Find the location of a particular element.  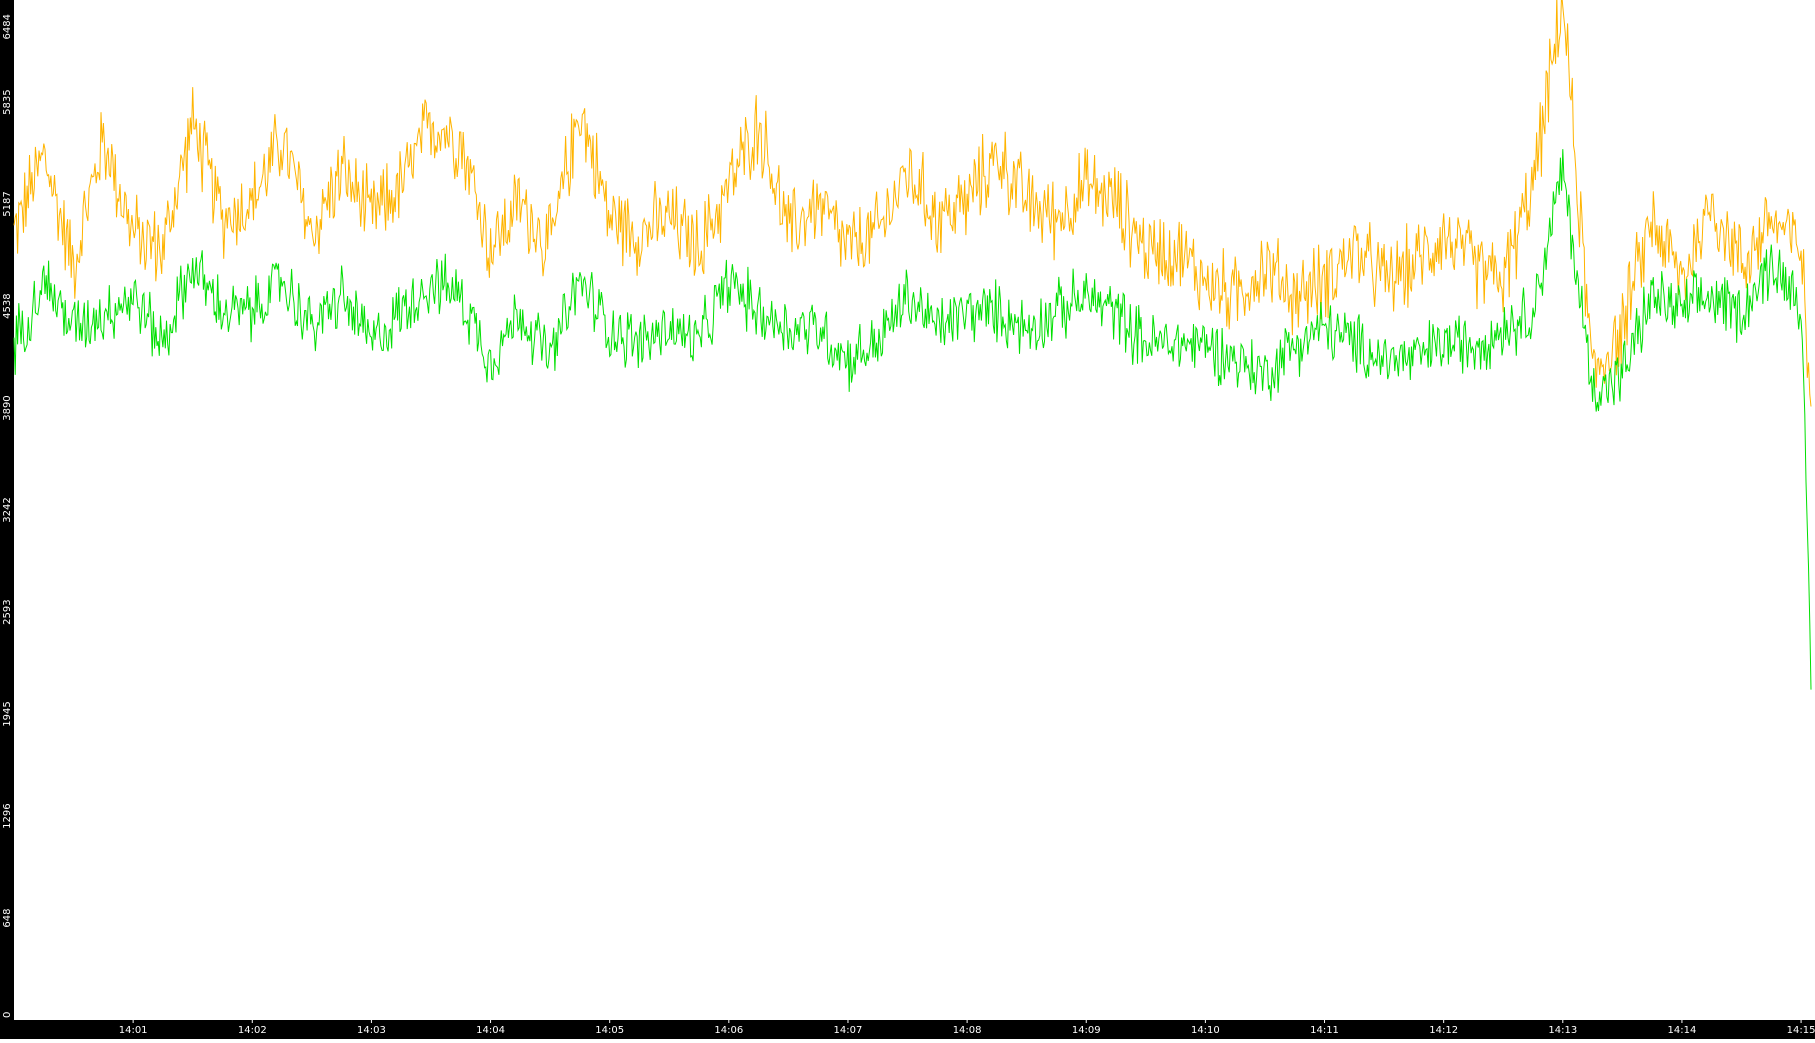

x-tick-label: 14:13 is located at coordinates (1562, 1030).